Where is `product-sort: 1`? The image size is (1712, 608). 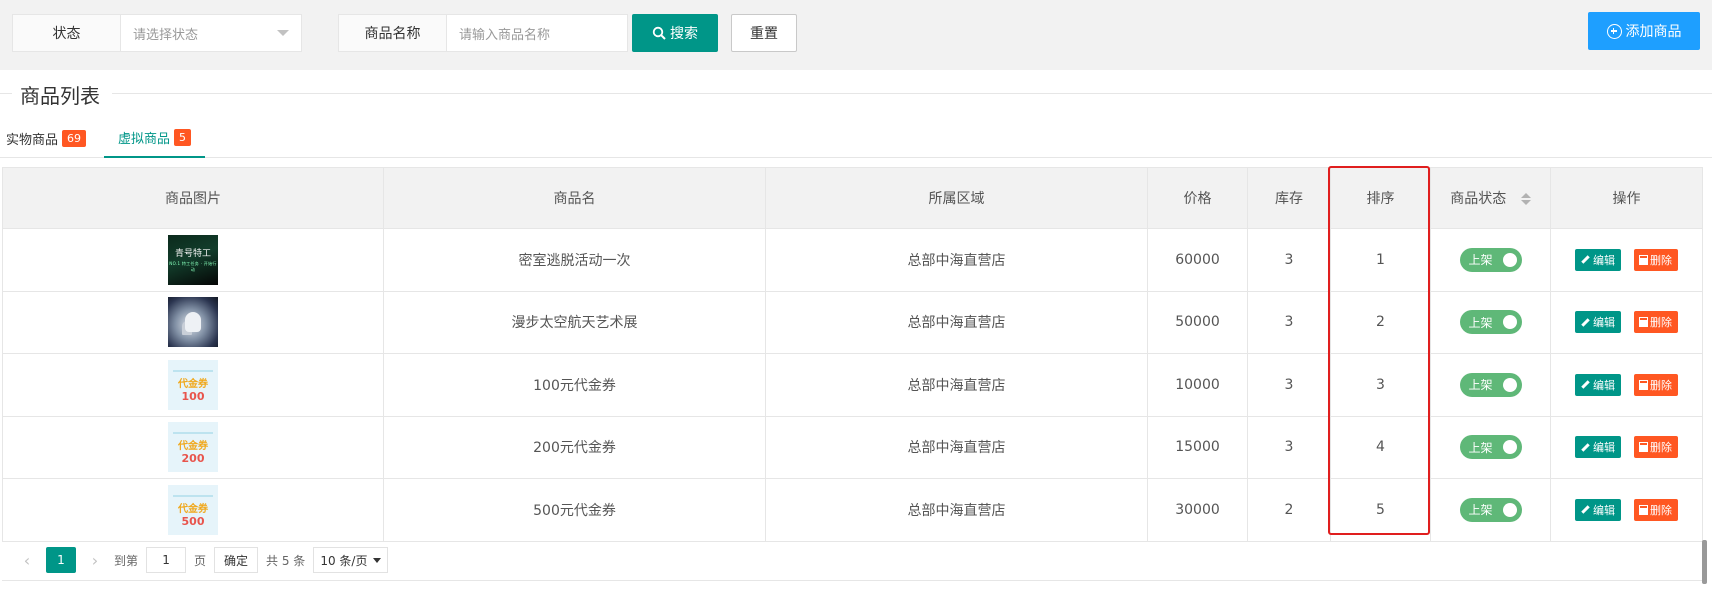
product-sort: 1 is located at coordinates (1380, 260).